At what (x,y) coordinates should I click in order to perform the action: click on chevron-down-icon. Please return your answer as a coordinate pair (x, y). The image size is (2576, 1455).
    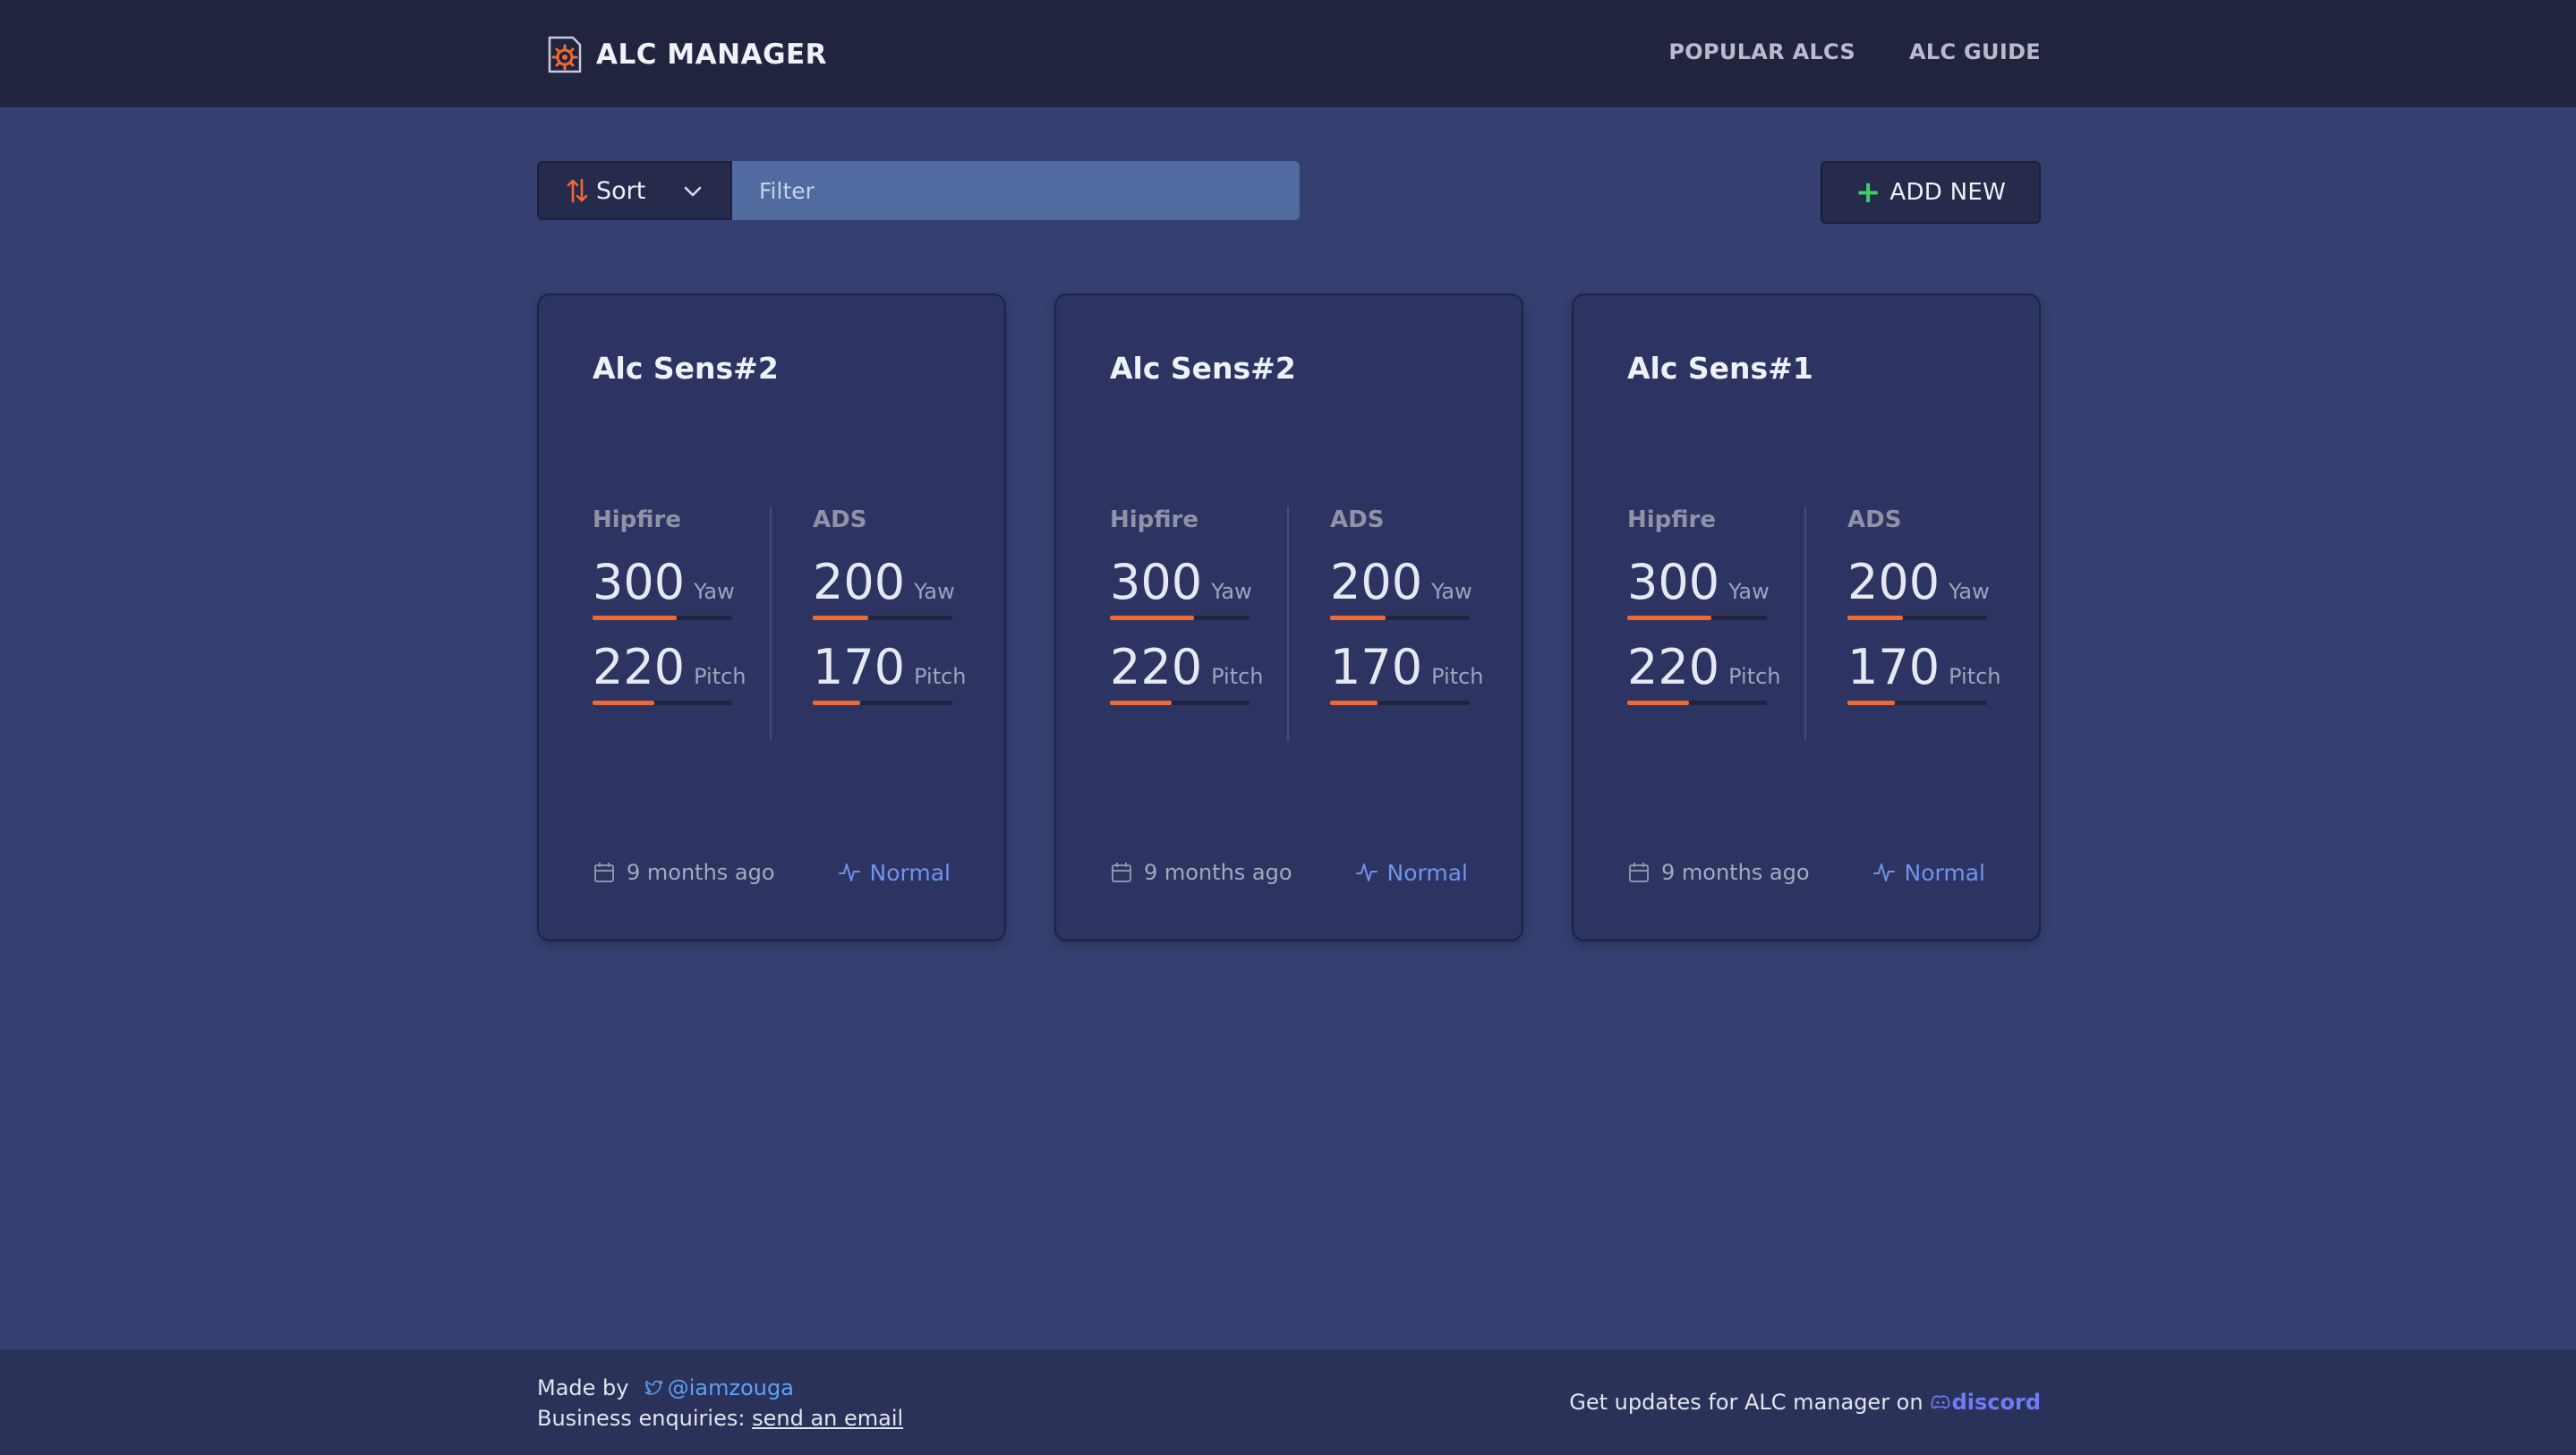
    Looking at the image, I should click on (693, 191).